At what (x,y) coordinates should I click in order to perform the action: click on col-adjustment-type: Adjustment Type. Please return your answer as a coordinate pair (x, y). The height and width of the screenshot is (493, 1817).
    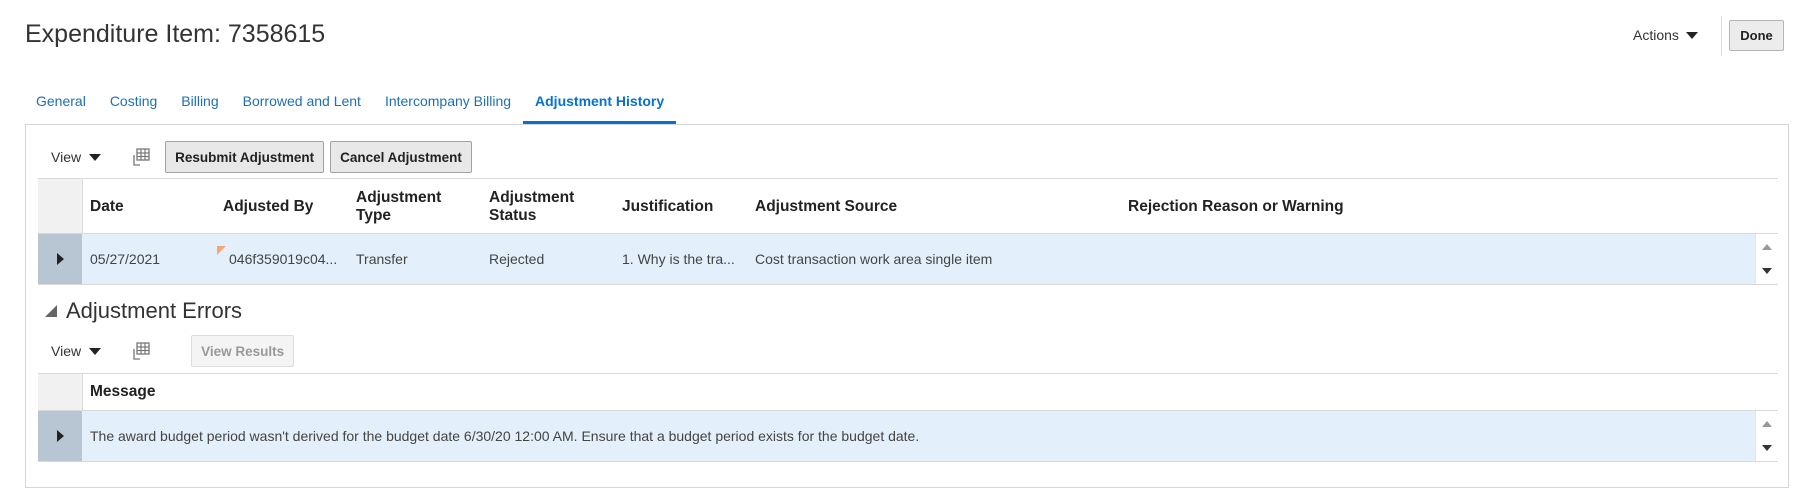
    Looking at the image, I should click on (398, 207).